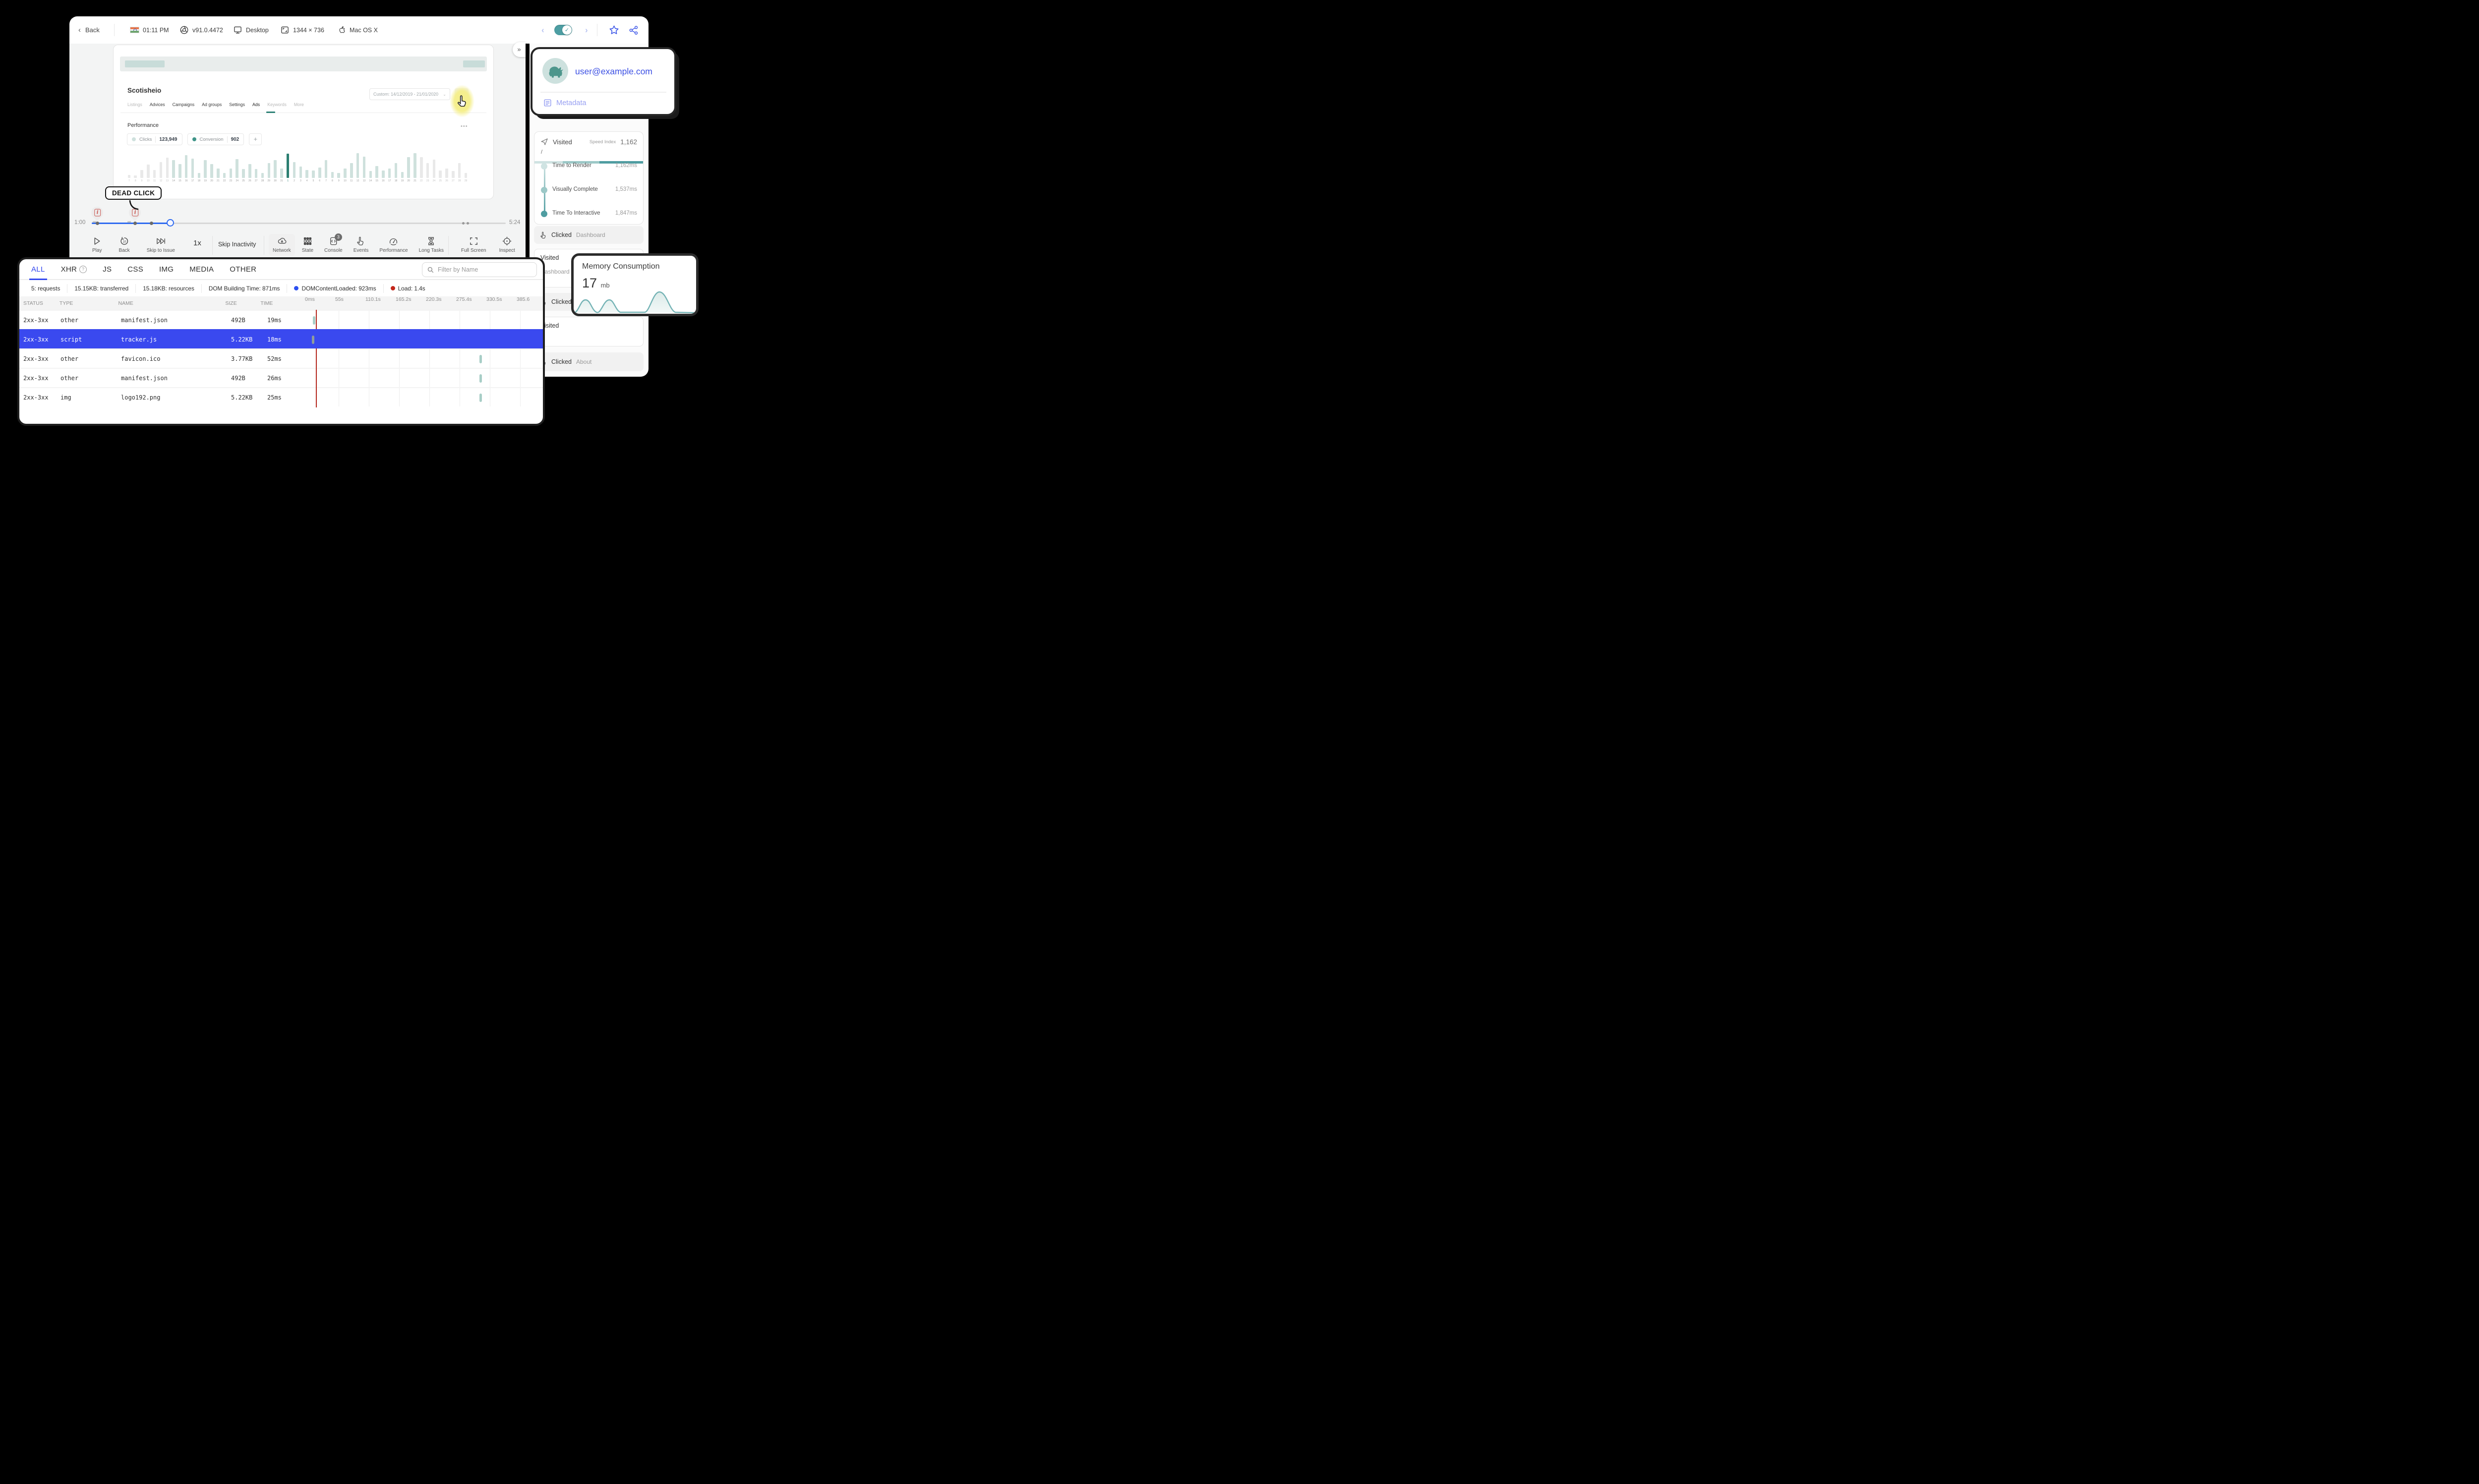 The width and height of the screenshot is (2479, 1484). Describe the element at coordinates (281, 377) in the screenshot. I see `network-request-row: 2xx-3xx other manifest.json 492B 26ms` at that location.